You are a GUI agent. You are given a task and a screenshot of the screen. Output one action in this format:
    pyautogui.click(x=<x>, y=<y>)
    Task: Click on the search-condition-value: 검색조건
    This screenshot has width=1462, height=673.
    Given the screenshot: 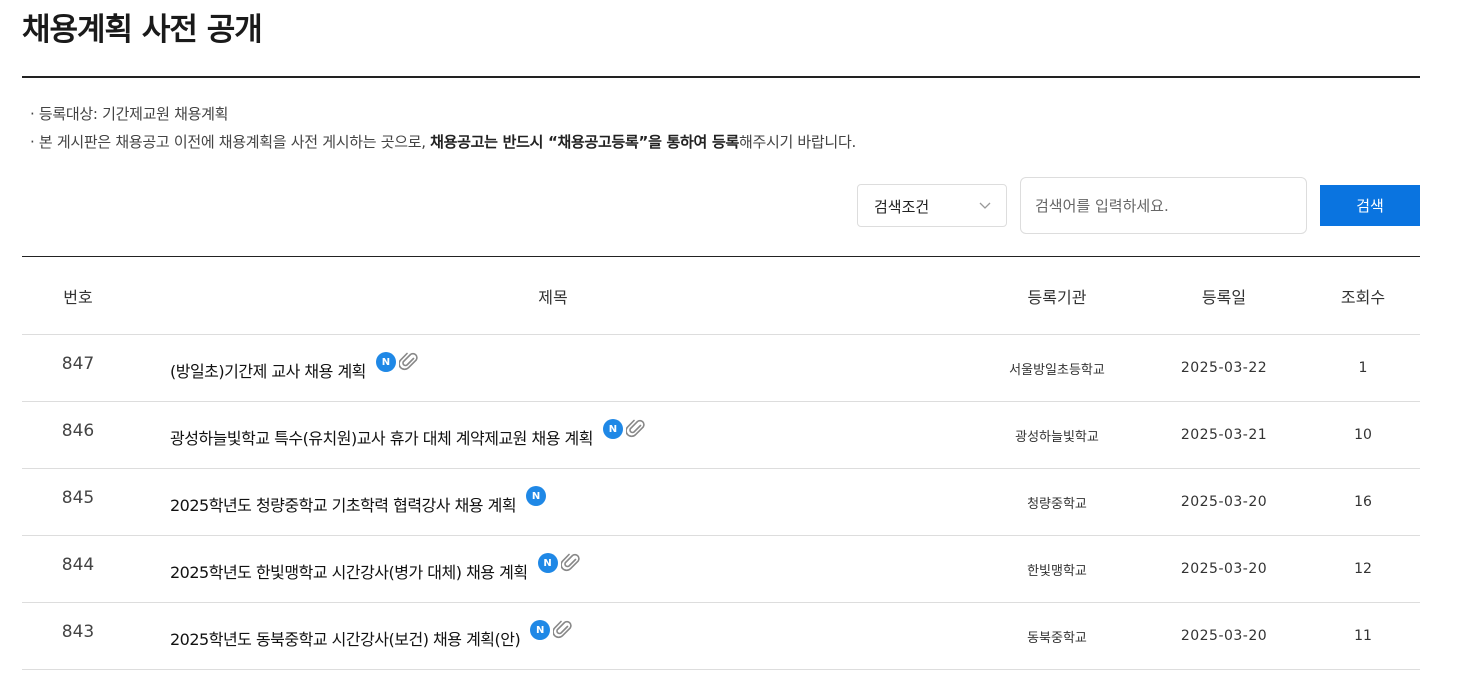 What is the action you would take?
    pyautogui.click(x=902, y=207)
    